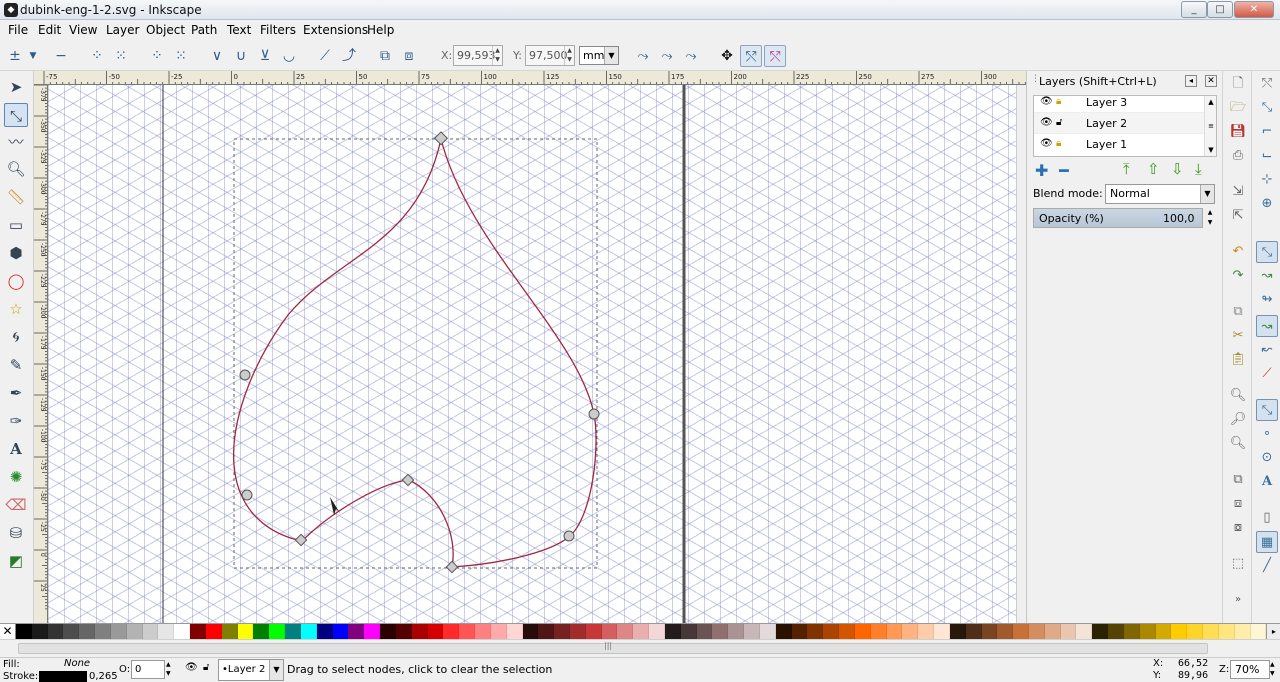 This screenshot has width=1280, height=682. Describe the element at coordinates (157, 56) in the screenshot. I see `join-segment-icon: ⁘` at that location.